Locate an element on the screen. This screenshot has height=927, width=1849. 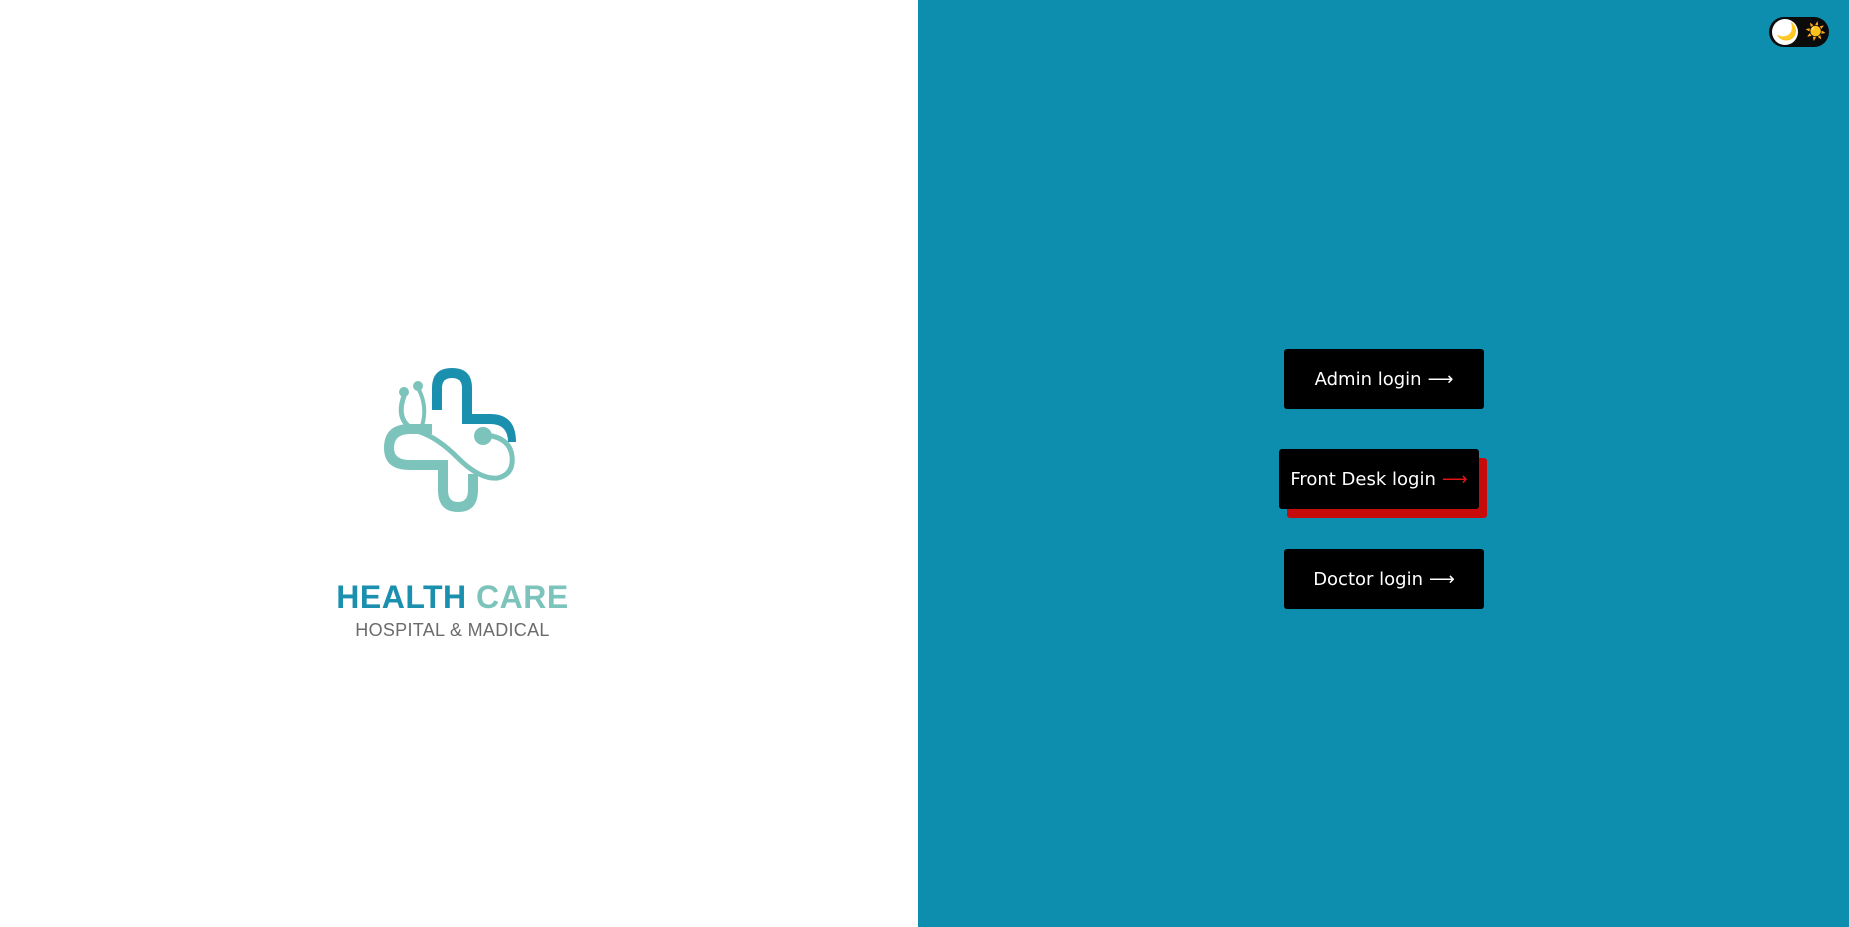
doctor-login-button: Doctor login ⟶ is located at coordinates (1384, 579).